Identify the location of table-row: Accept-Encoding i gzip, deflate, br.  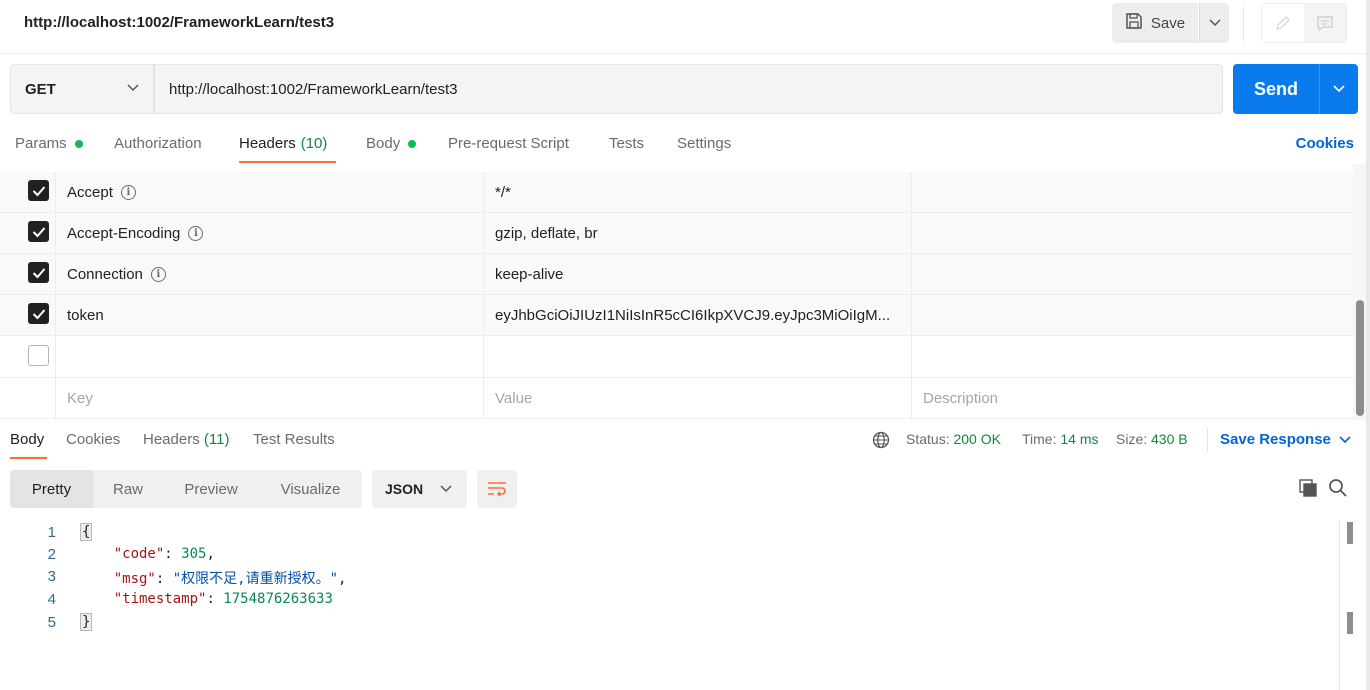
(676, 233).